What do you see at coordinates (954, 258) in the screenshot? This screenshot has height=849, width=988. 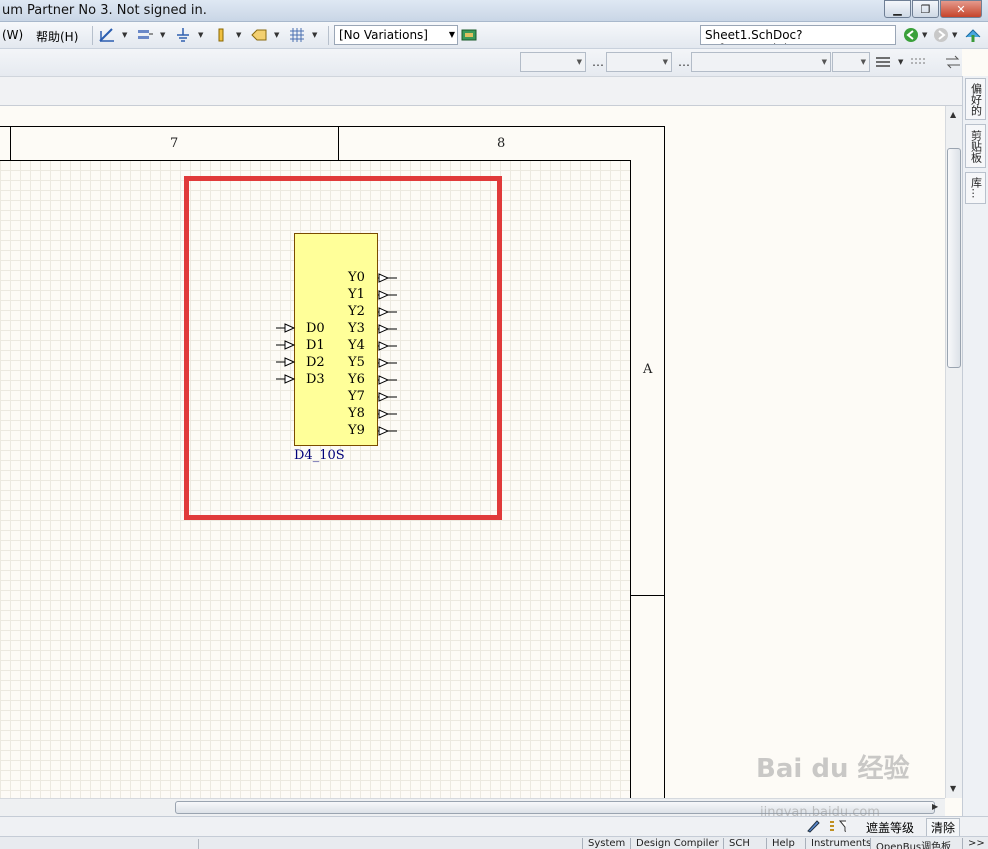 I see `vertical-scroll-thumb` at bounding box center [954, 258].